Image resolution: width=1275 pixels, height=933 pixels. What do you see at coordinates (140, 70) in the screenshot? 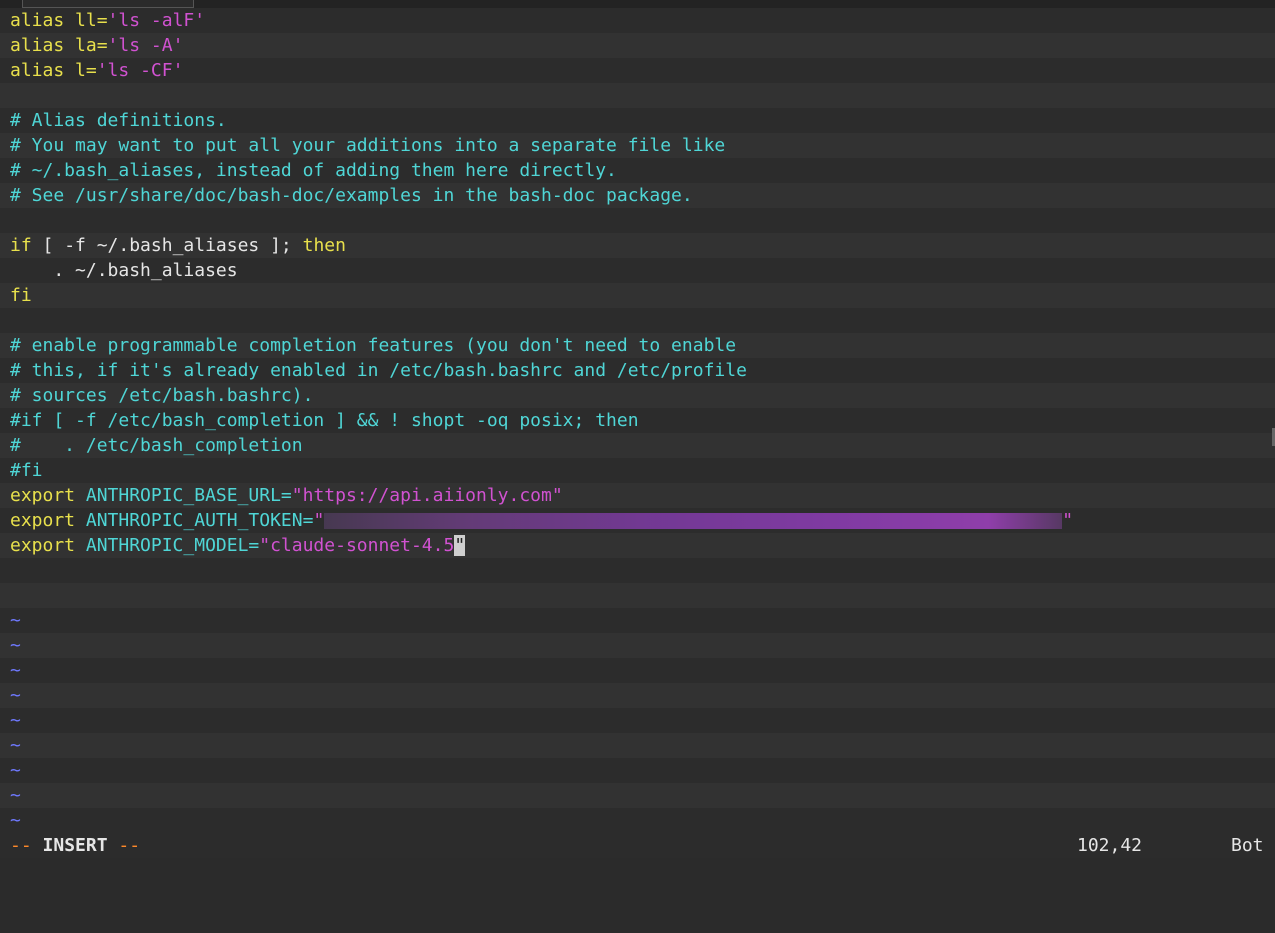
I see `string: 'ls -CF'` at bounding box center [140, 70].